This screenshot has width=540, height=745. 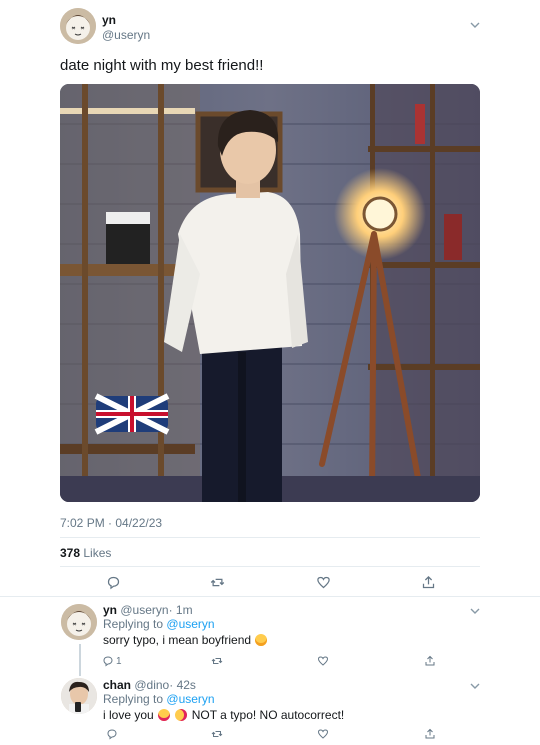 What do you see at coordinates (70, 553) in the screenshot?
I see `likes-number: 378` at bounding box center [70, 553].